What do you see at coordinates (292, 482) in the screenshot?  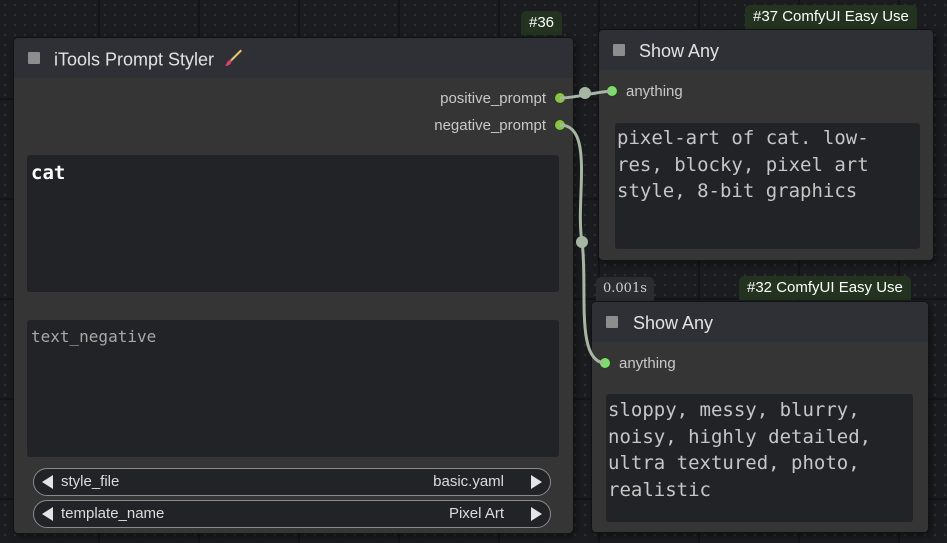 I see `style-file-combo: style_file basic.yaml` at bounding box center [292, 482].